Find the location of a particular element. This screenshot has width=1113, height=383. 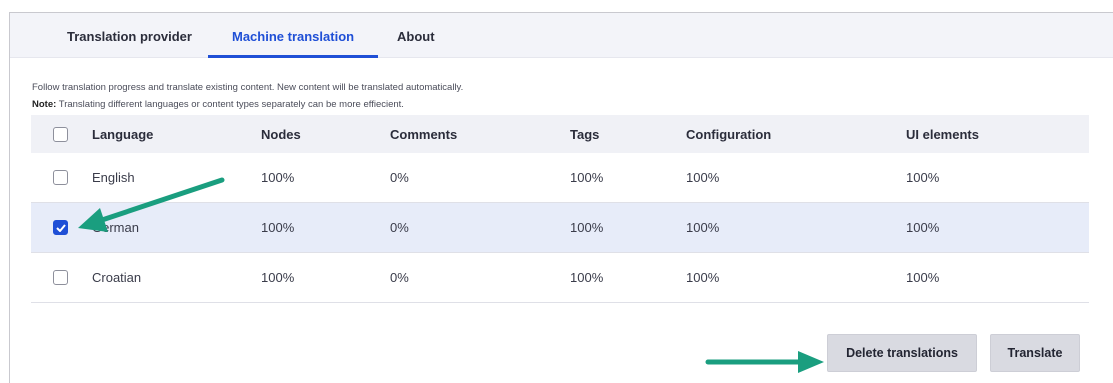

select-all-cell is located at coordinates (60, 134).